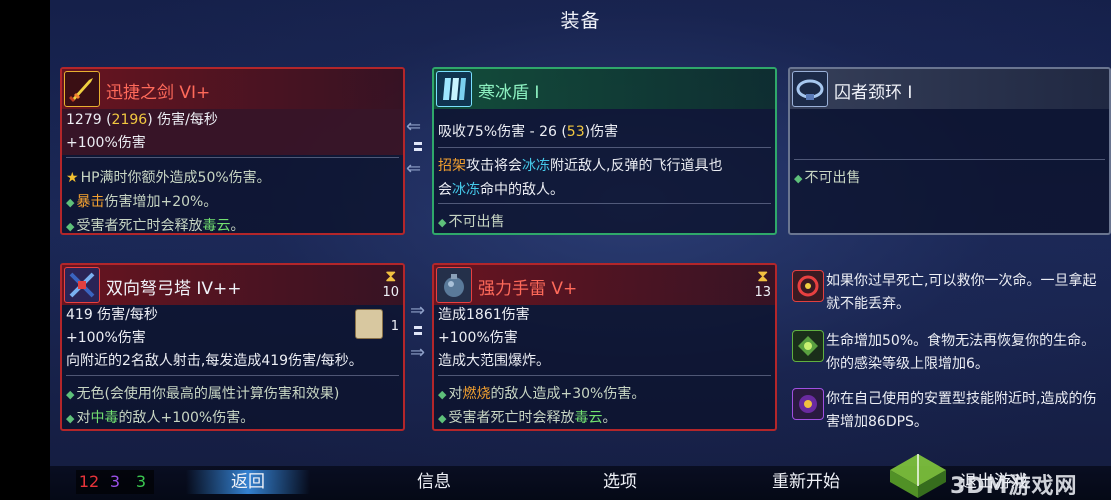 The image size is (1111, 500). What do you see at coordinates (873, 93) in the screenshot?
I see `amulet-name: 囚者颈环 I` at bounding box center [873, 93].